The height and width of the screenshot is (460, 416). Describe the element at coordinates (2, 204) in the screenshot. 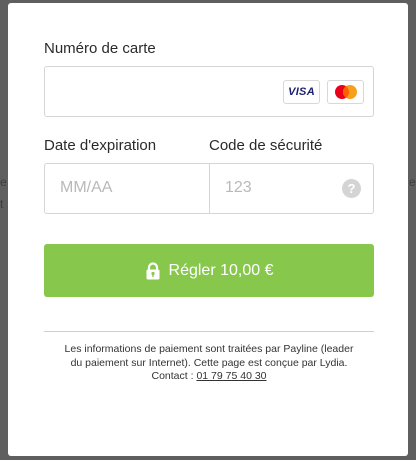

I see `background-text-fragment: t` at that location.